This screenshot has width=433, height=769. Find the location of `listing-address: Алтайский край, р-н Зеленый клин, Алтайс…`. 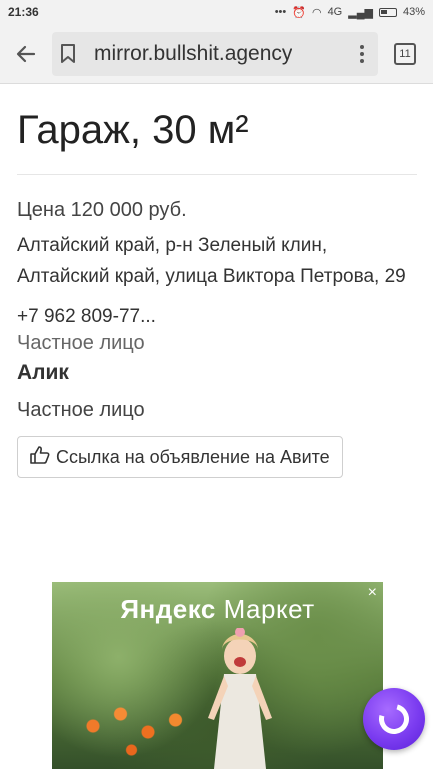

listing-address: Алтайский край, р-н Зеленый клин, Алтайс… is located at coordinates (211, 261).